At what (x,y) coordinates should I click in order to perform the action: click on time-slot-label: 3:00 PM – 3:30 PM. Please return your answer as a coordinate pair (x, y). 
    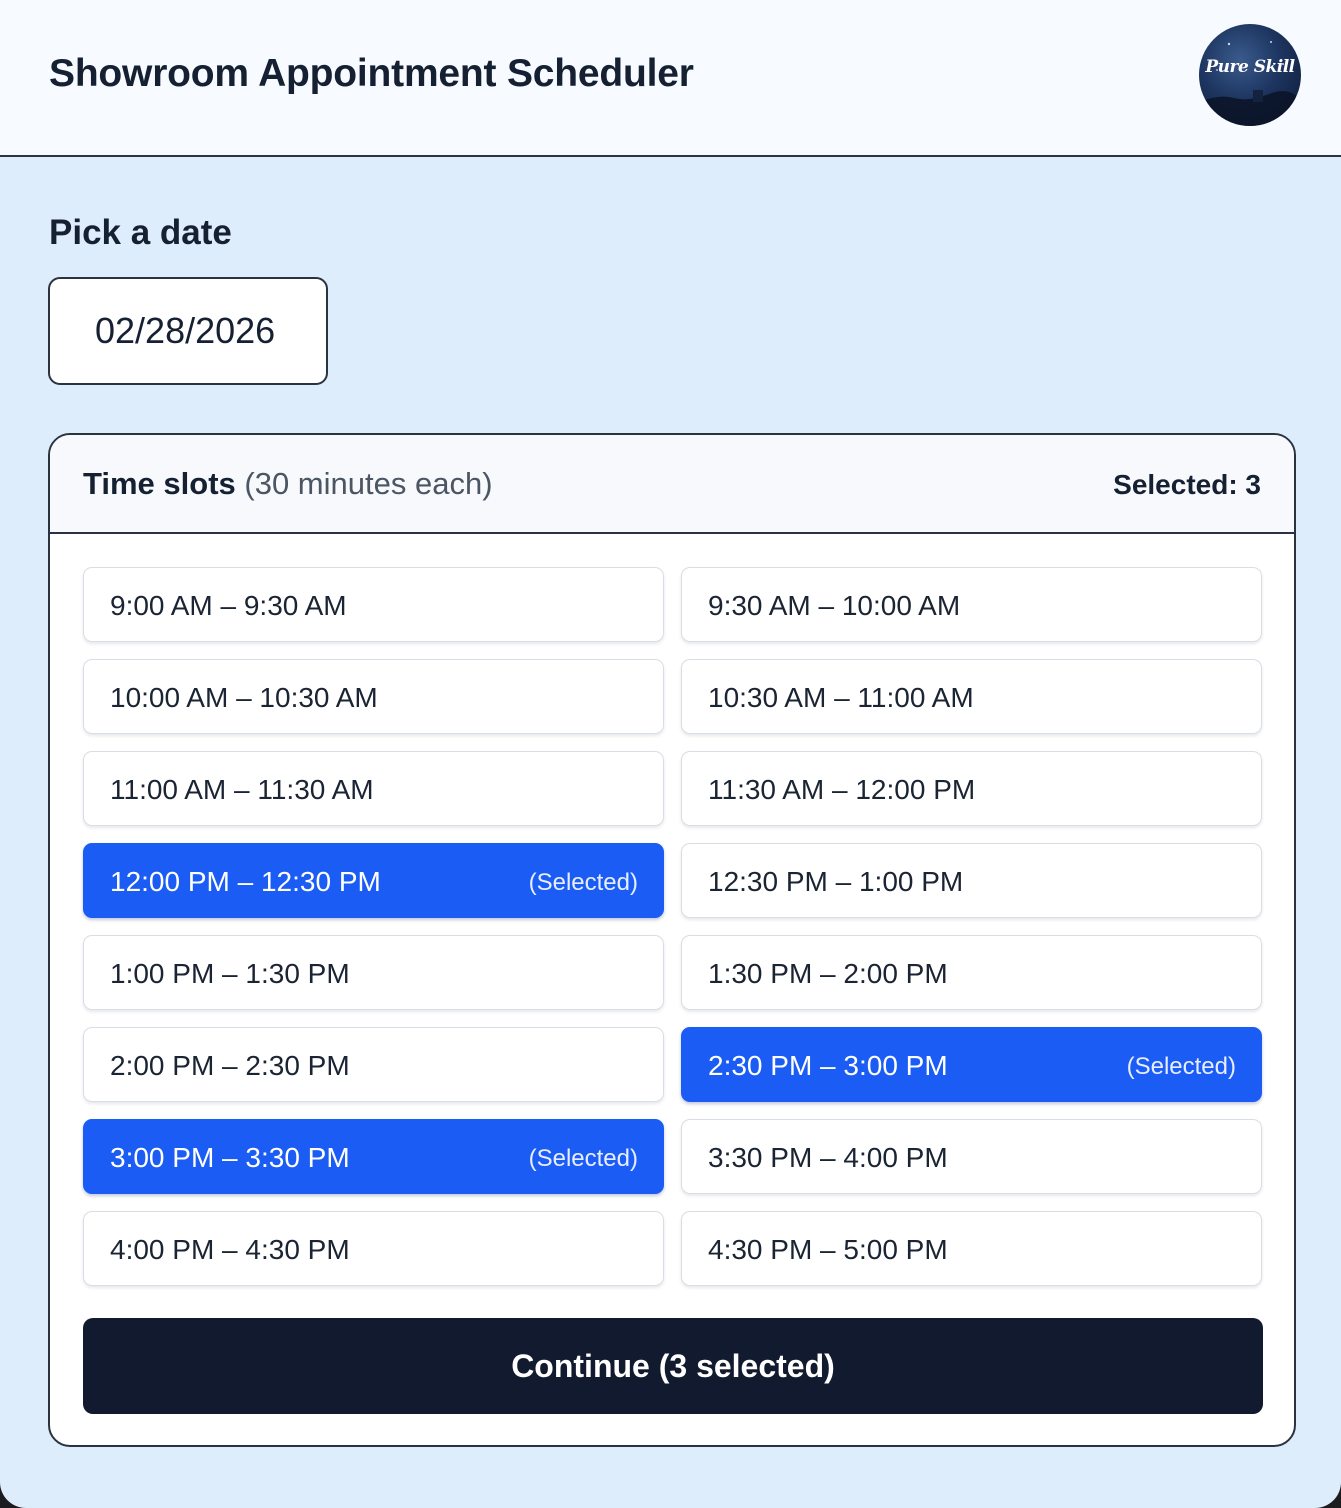
    Looking at the image, I should click on (230, 1157).